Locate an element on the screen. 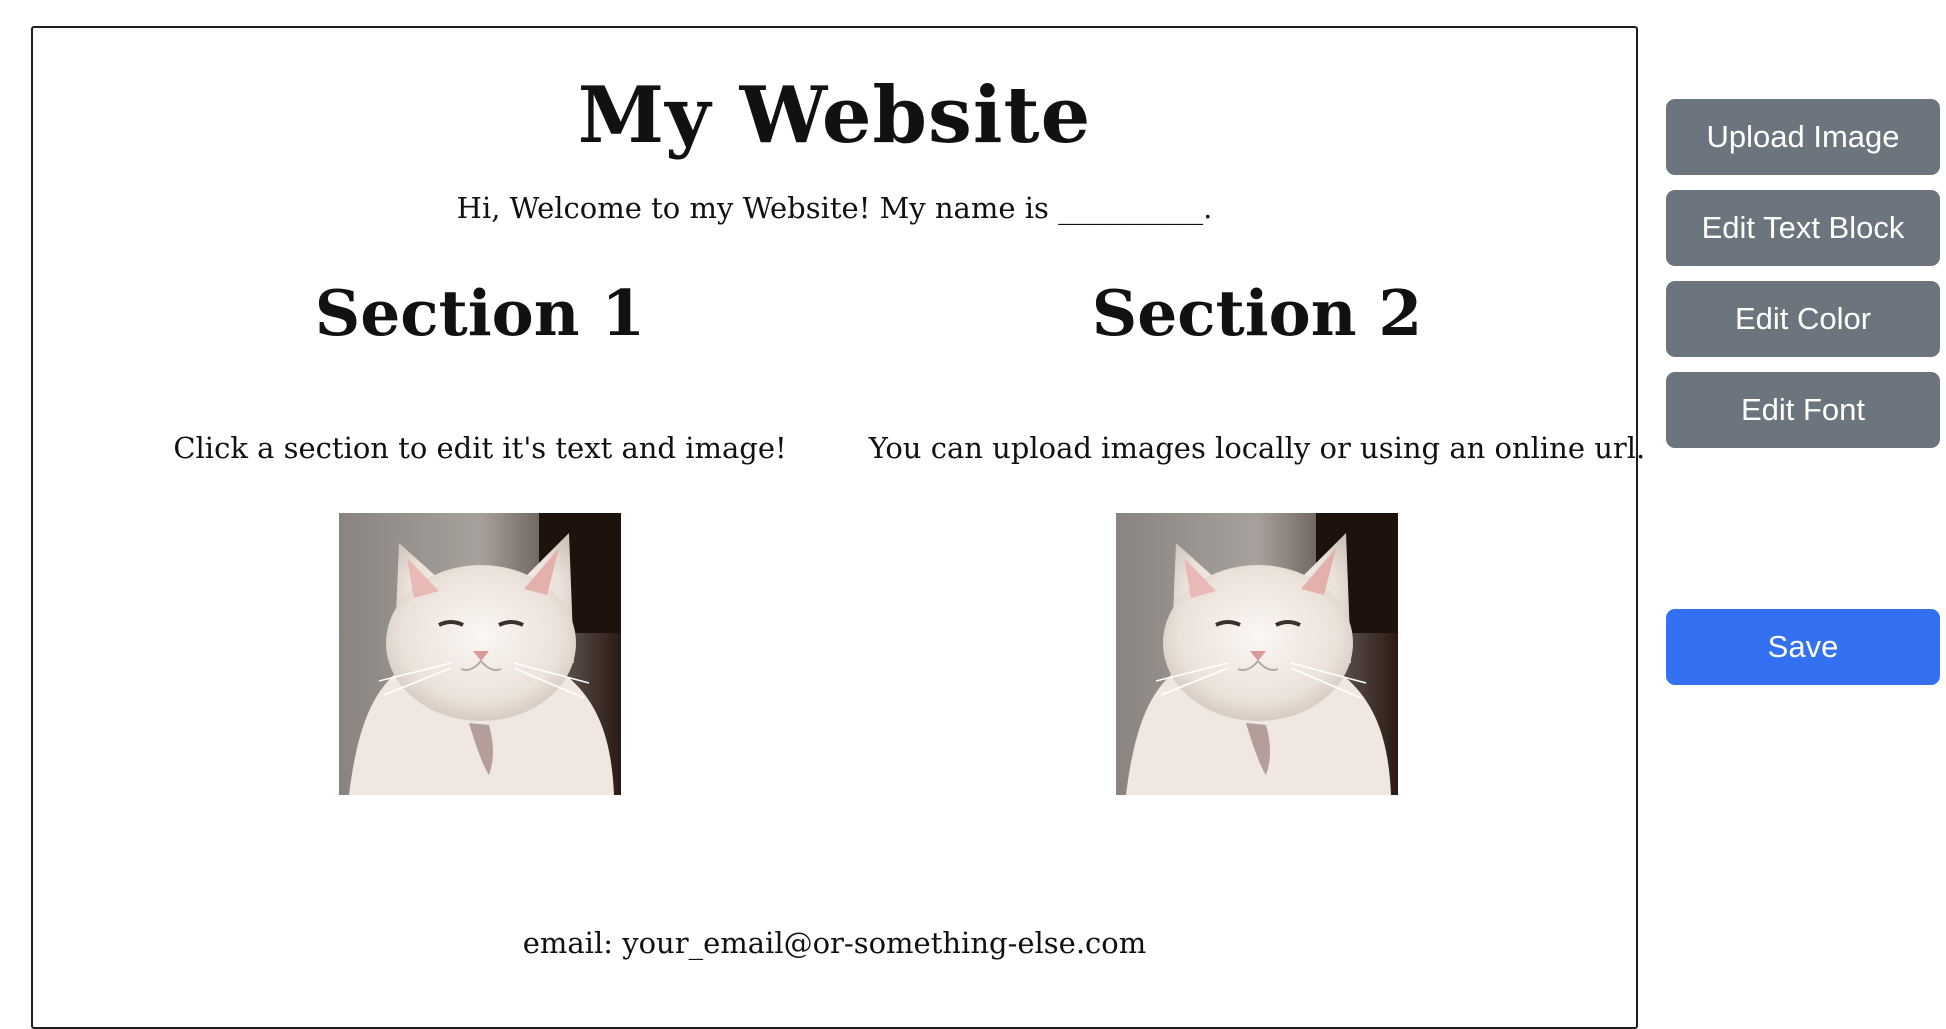 Image resolution: width=1946 pixels, height=1029 pixels. save-button: Save is located at coordinates (1803, 647).